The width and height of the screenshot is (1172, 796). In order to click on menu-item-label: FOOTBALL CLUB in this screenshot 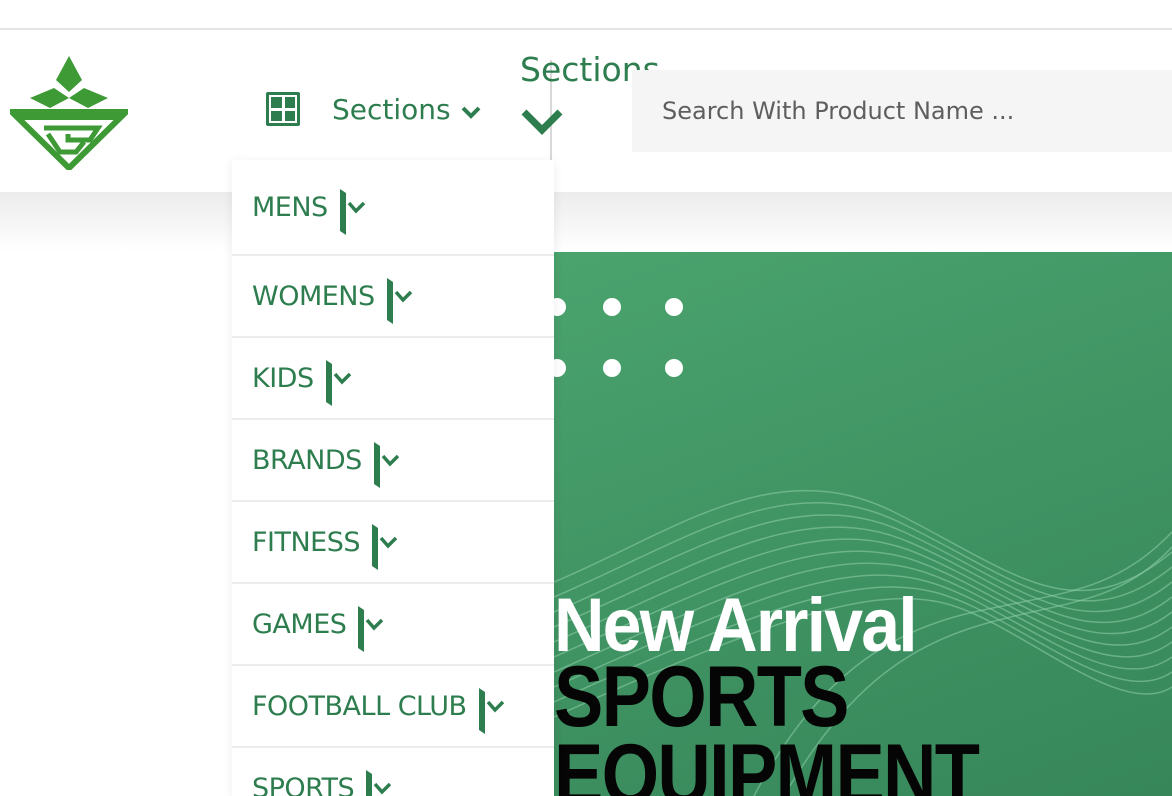, I will do `click(359, 706)`.